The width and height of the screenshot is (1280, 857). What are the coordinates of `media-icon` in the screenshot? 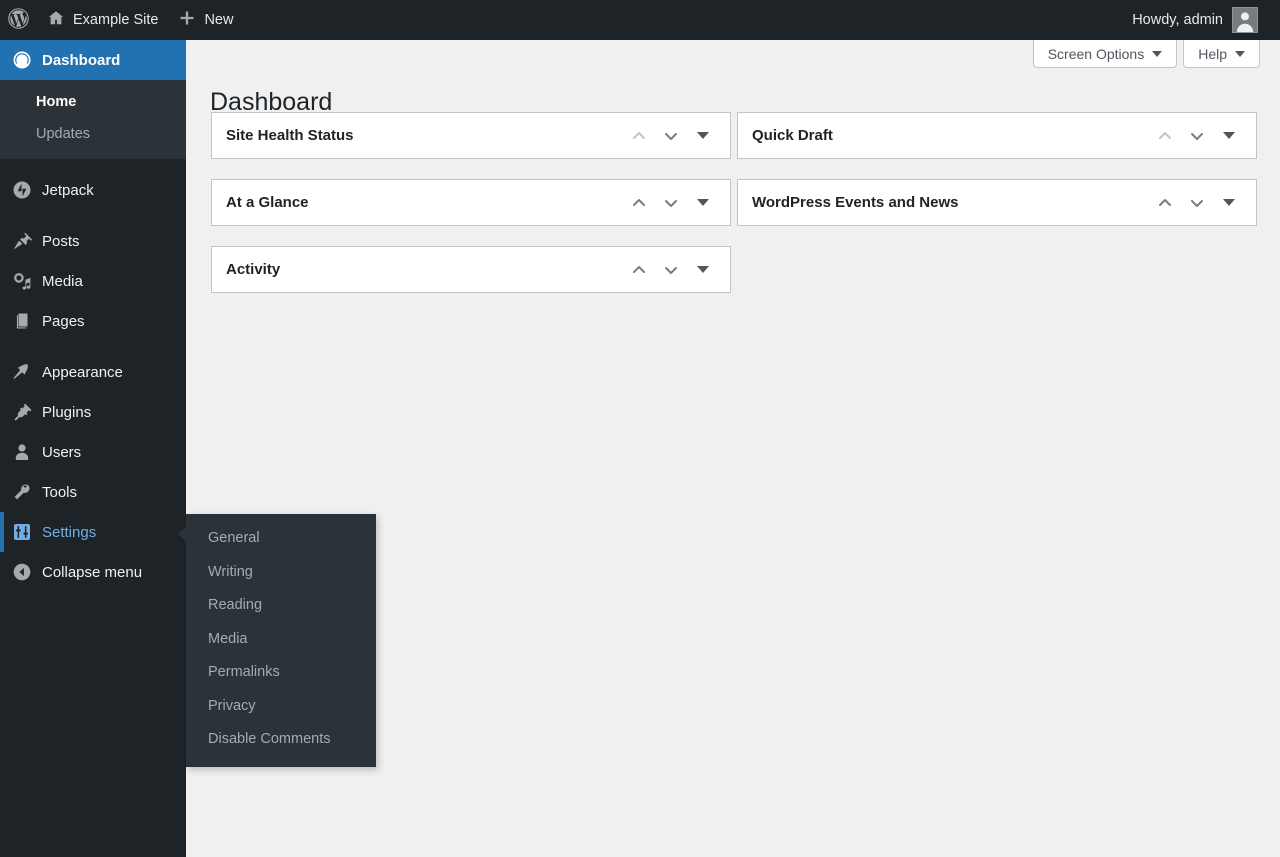 It's located at (22, 281).